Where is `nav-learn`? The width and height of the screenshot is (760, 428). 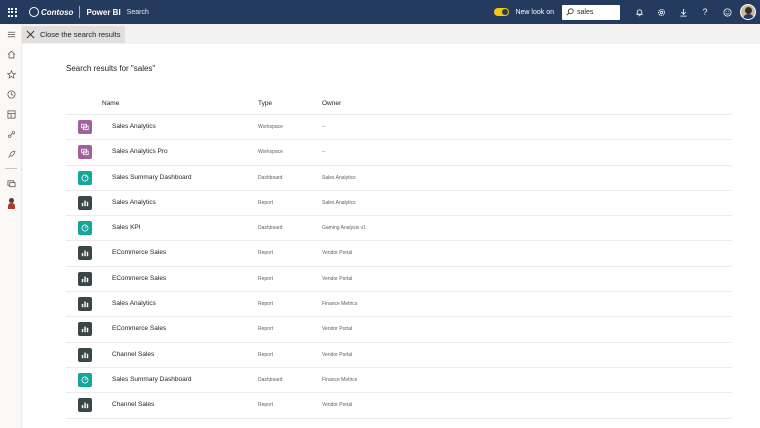
nav-learn is located at coordinates (11, 154).